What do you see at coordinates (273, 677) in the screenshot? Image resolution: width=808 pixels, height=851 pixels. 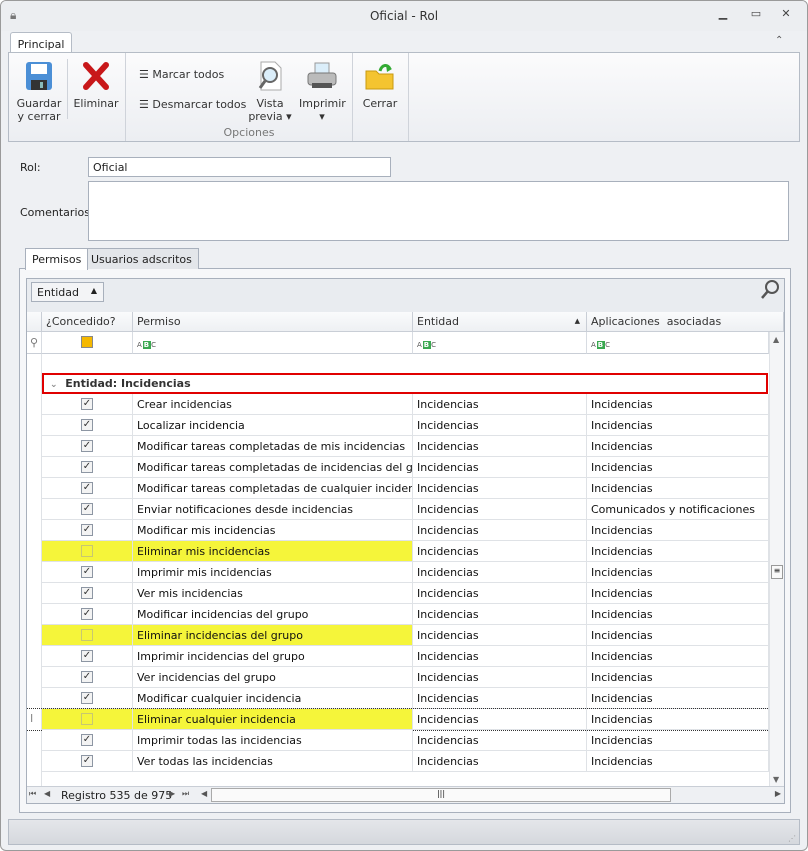 I see `cell-permiso: Ver incidencias del grupo` at bounding box center [273, 677].